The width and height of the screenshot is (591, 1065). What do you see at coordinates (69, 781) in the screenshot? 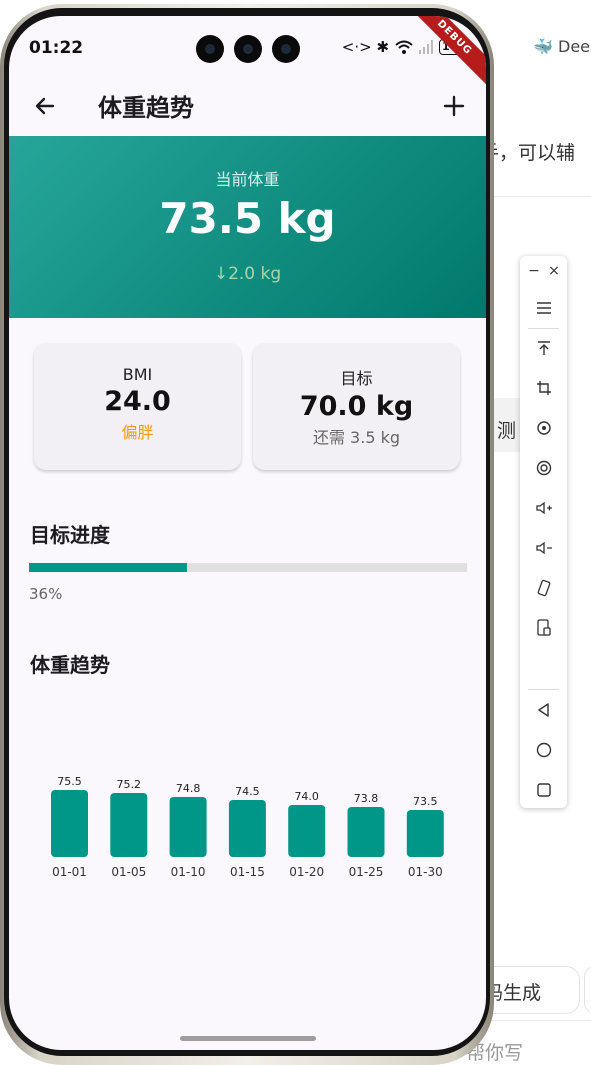
I see `chart-data-label: 75.5` at bounding box center [69, 781].